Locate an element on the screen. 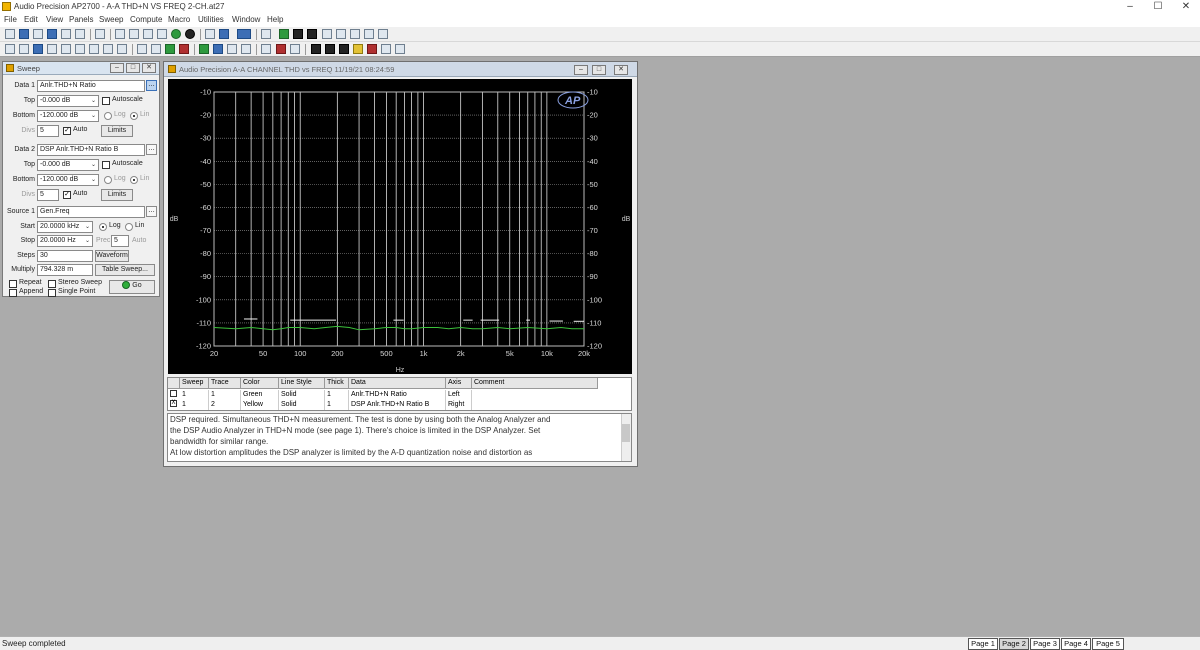 This screenshot has width=1200, height=650. waveform-button: Waveform is located at coordinates (112, 256).